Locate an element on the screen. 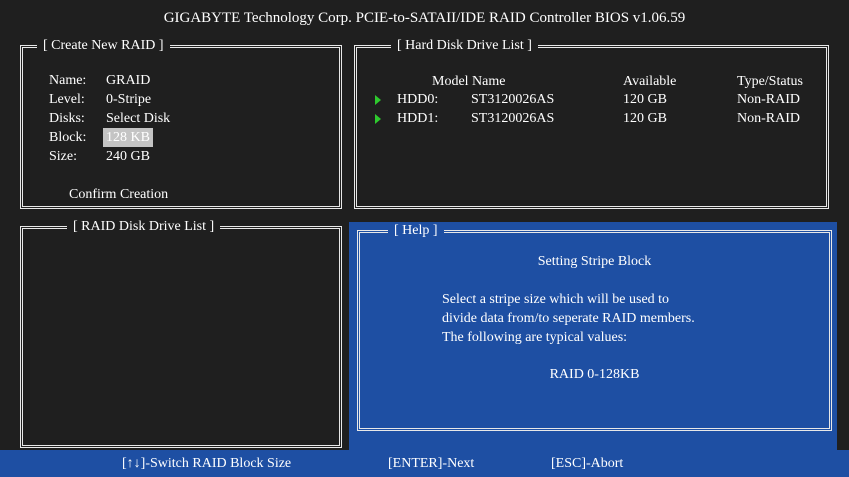  level-field: Level: 0-Stripe is located at coordinates (101, 99).